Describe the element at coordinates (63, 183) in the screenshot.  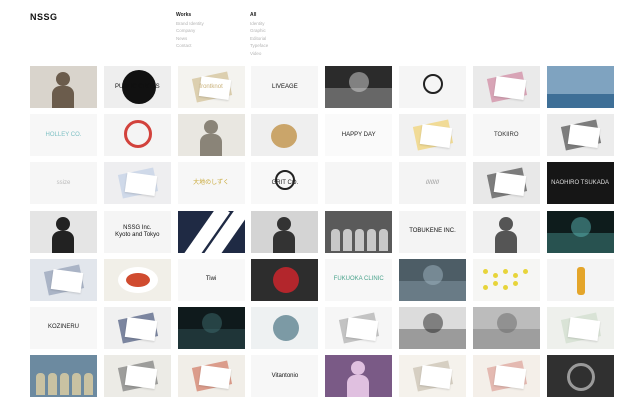
I see `work-thumbnail: ssize` at that location.